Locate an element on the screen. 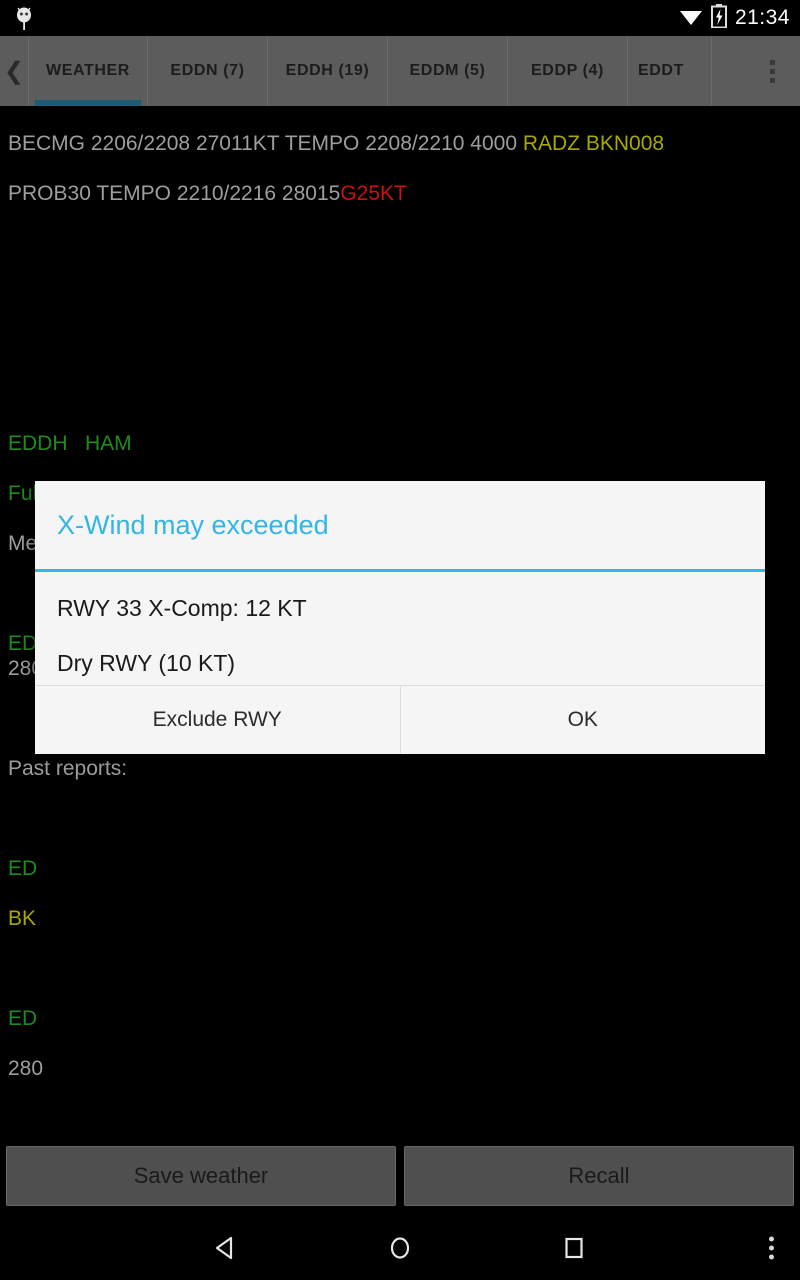 The width and height of the screenshot is (800, 1280). nav-back-triangle-icon is located at coordinates (226, 1248).